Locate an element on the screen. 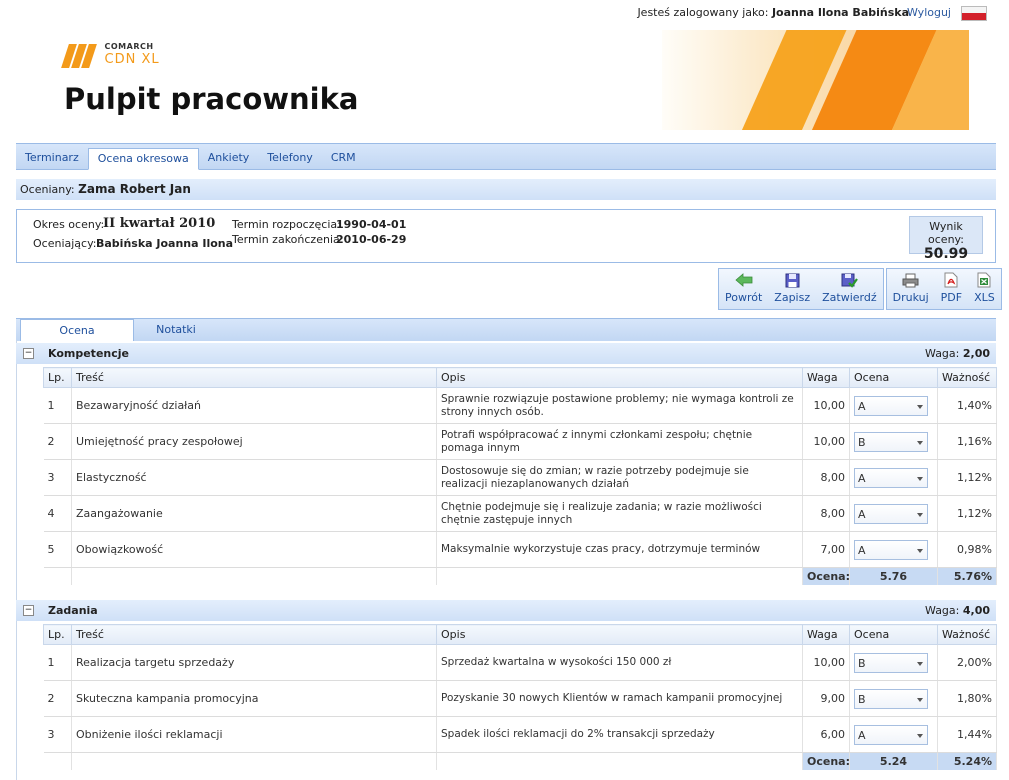 The width and height of the screenshot is (1009, 780). row-waznosc: 1,16% is located at coordinates (967, 441).